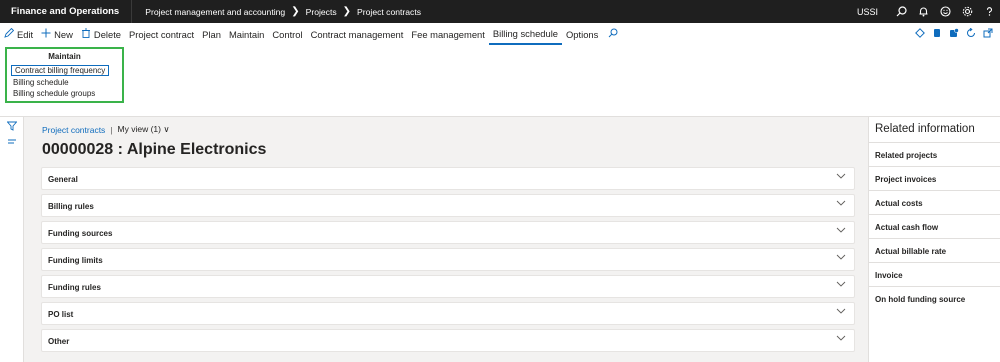  What do you see at coordinates (54, 93) in the screenshot?
I see `billing-schedule-groups-button: Billing schedule groups` at bounding box center [54, 93].